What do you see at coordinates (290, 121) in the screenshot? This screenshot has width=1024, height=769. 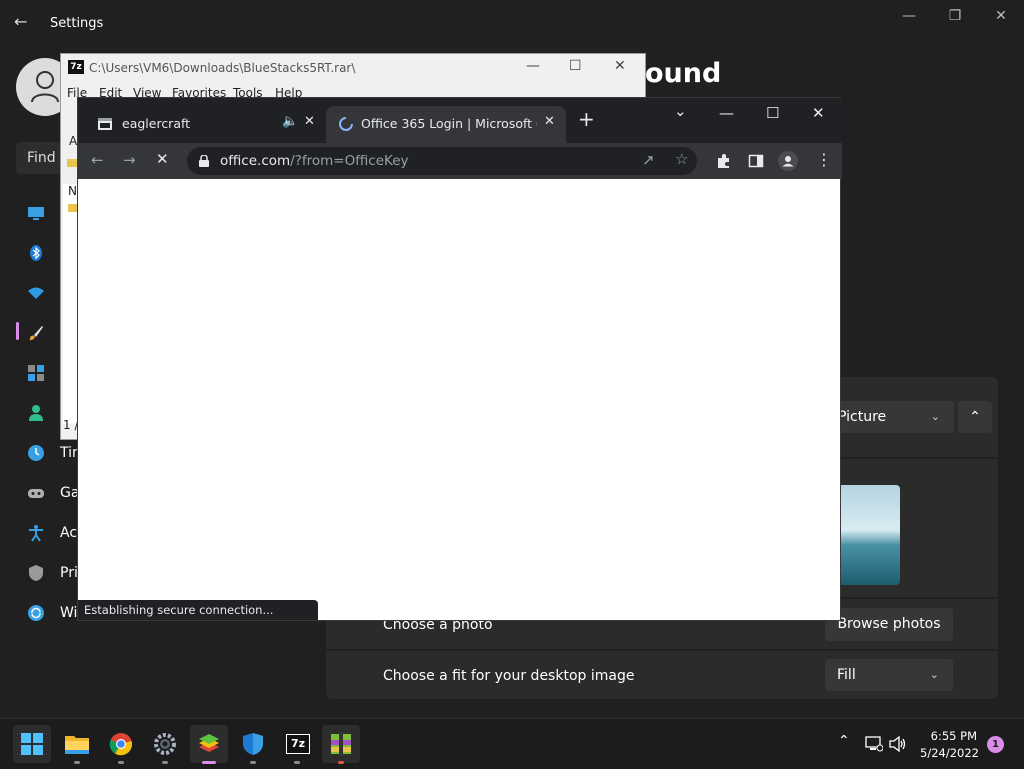 I see `speaker-icon: 🔈` at bounding box center [290, 121].